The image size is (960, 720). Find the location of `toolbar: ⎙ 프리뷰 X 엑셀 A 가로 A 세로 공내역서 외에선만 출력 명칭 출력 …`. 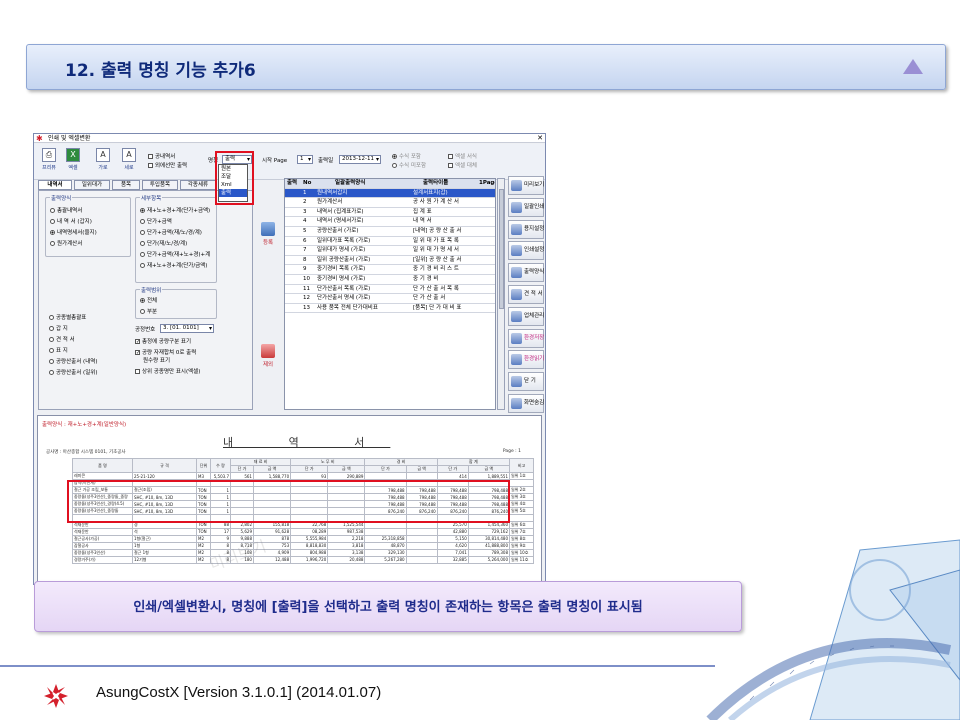

toolbar: ⎙ 프리뷰 X 엑셀 A 가로 A 세로 공내역서 외에선만 출력 명칭 출력 … is located at coordinates (289, 162).